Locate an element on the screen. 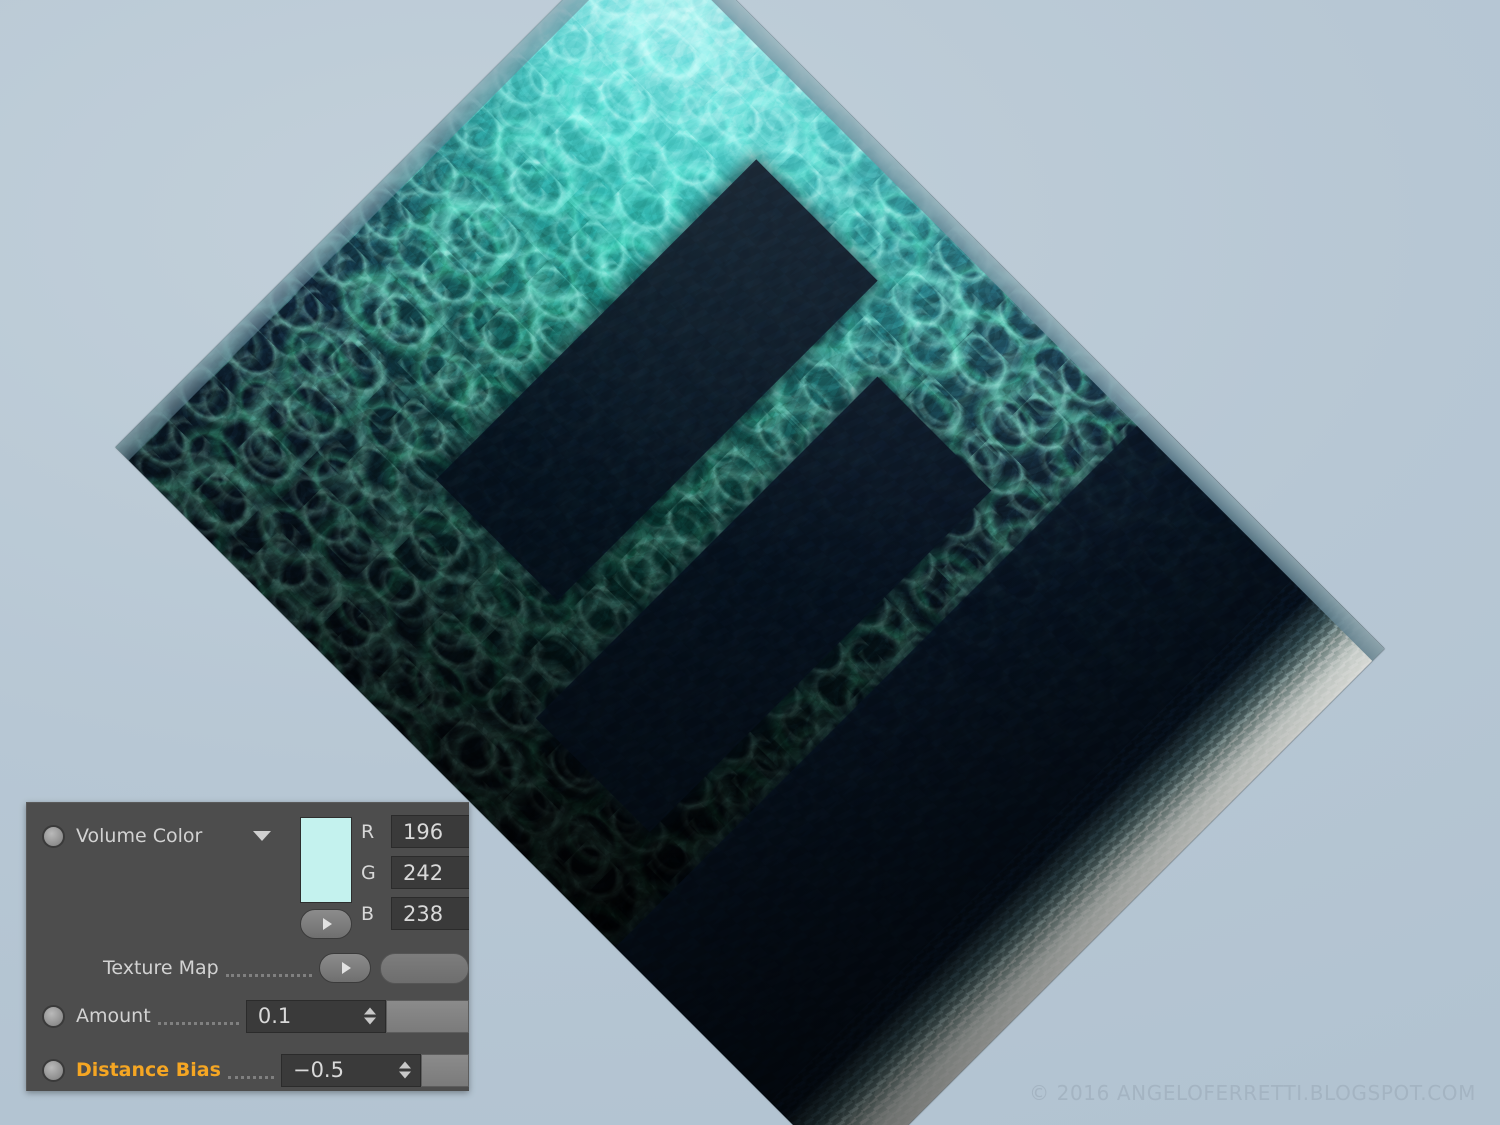  channel-label-b: B is located at coordinates (368, 913).